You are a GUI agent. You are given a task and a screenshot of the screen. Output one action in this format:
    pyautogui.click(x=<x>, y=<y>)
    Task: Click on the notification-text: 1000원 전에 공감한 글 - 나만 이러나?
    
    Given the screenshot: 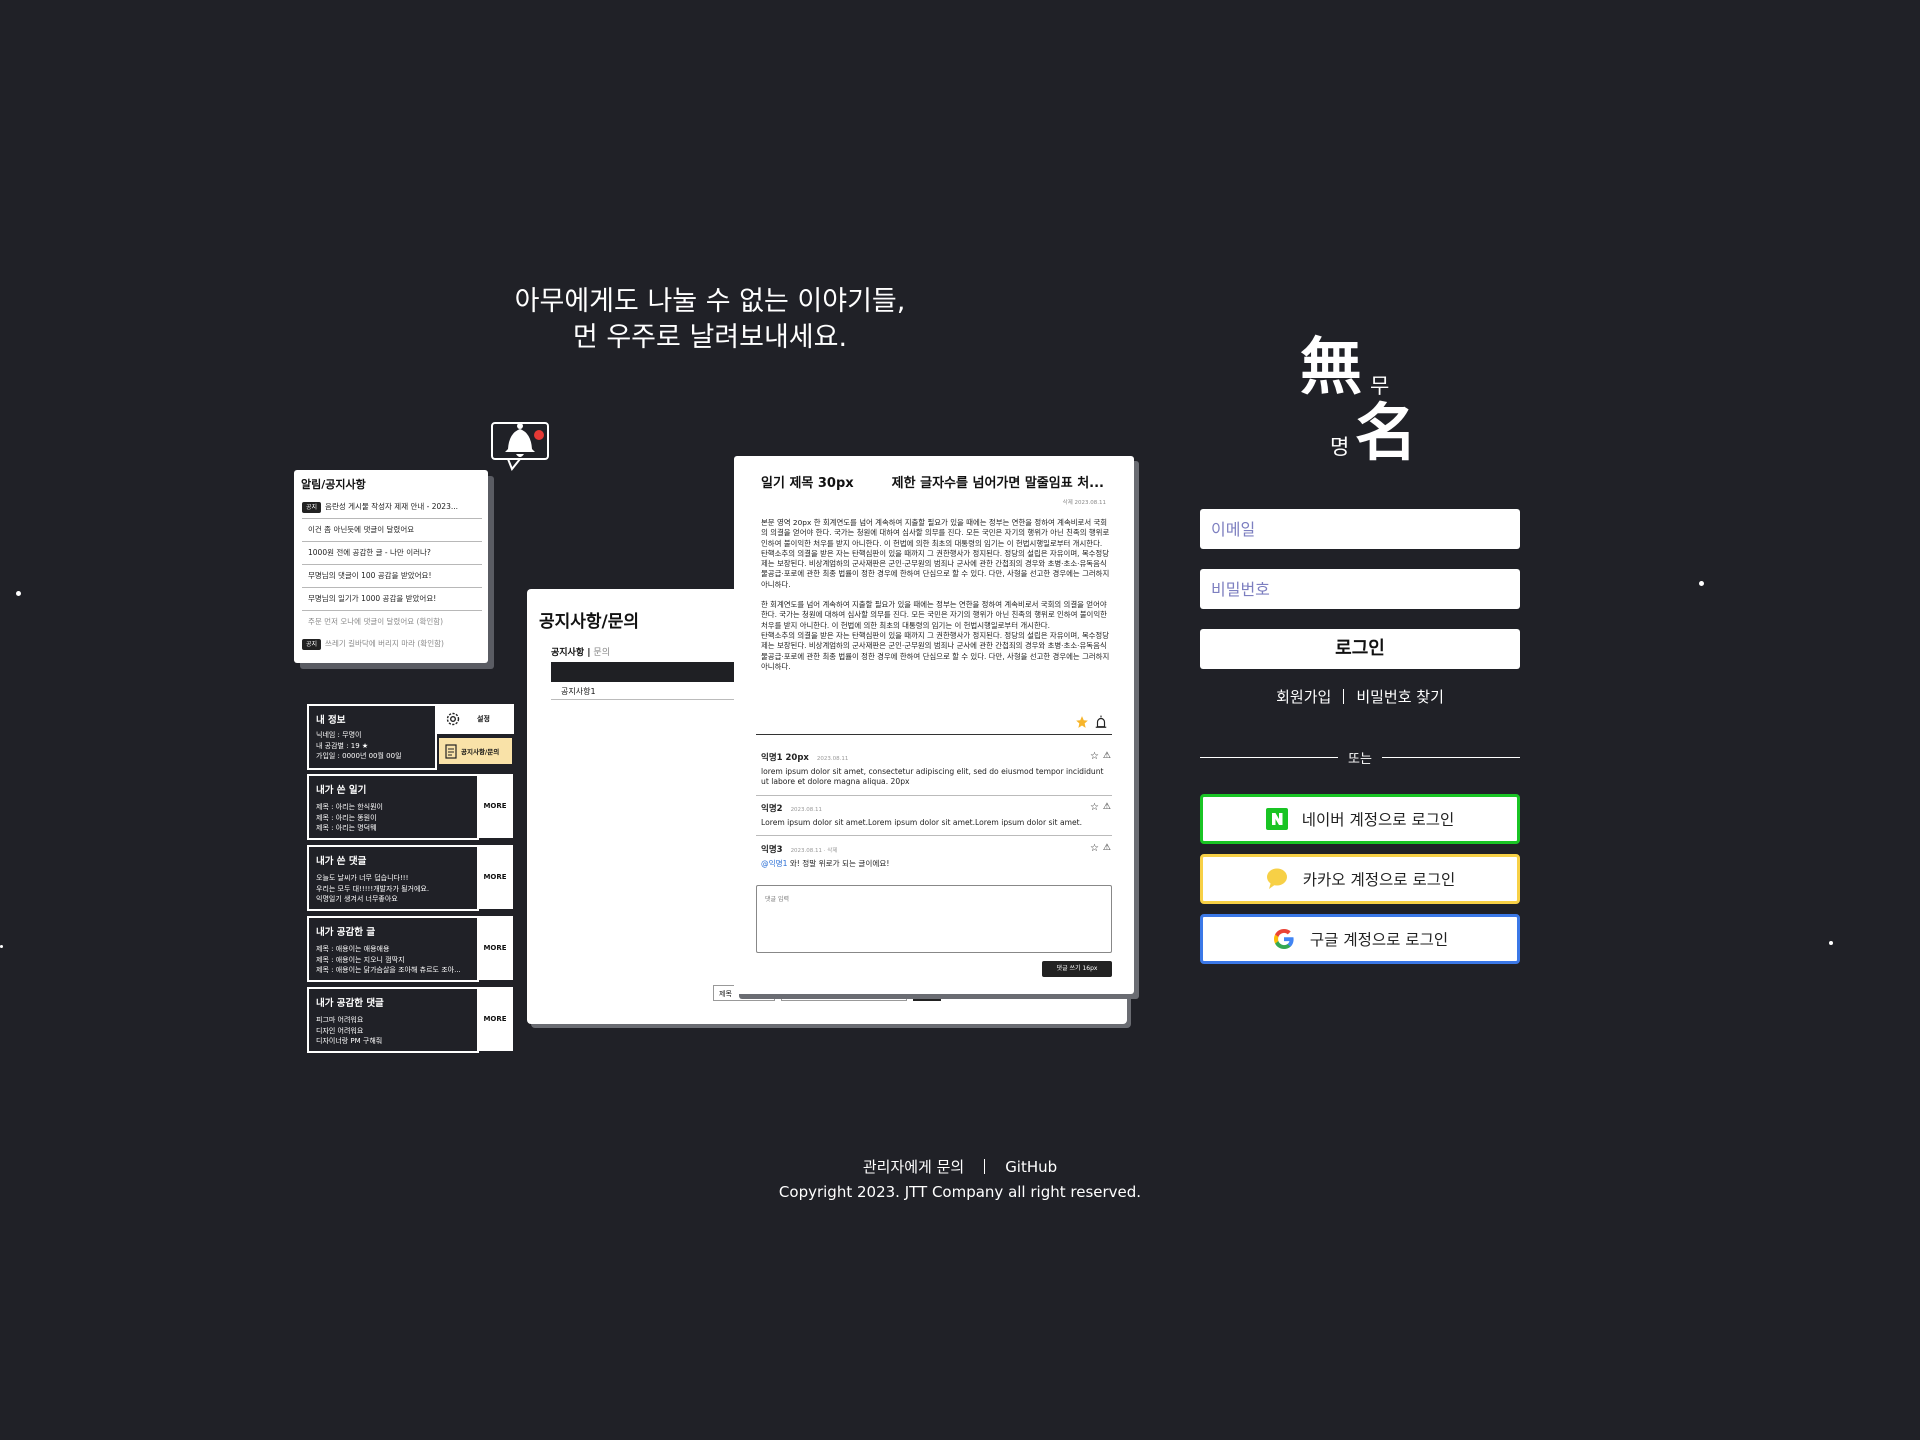 What is the action you would take?
    pyautogui.click(x=369, y=552)
    